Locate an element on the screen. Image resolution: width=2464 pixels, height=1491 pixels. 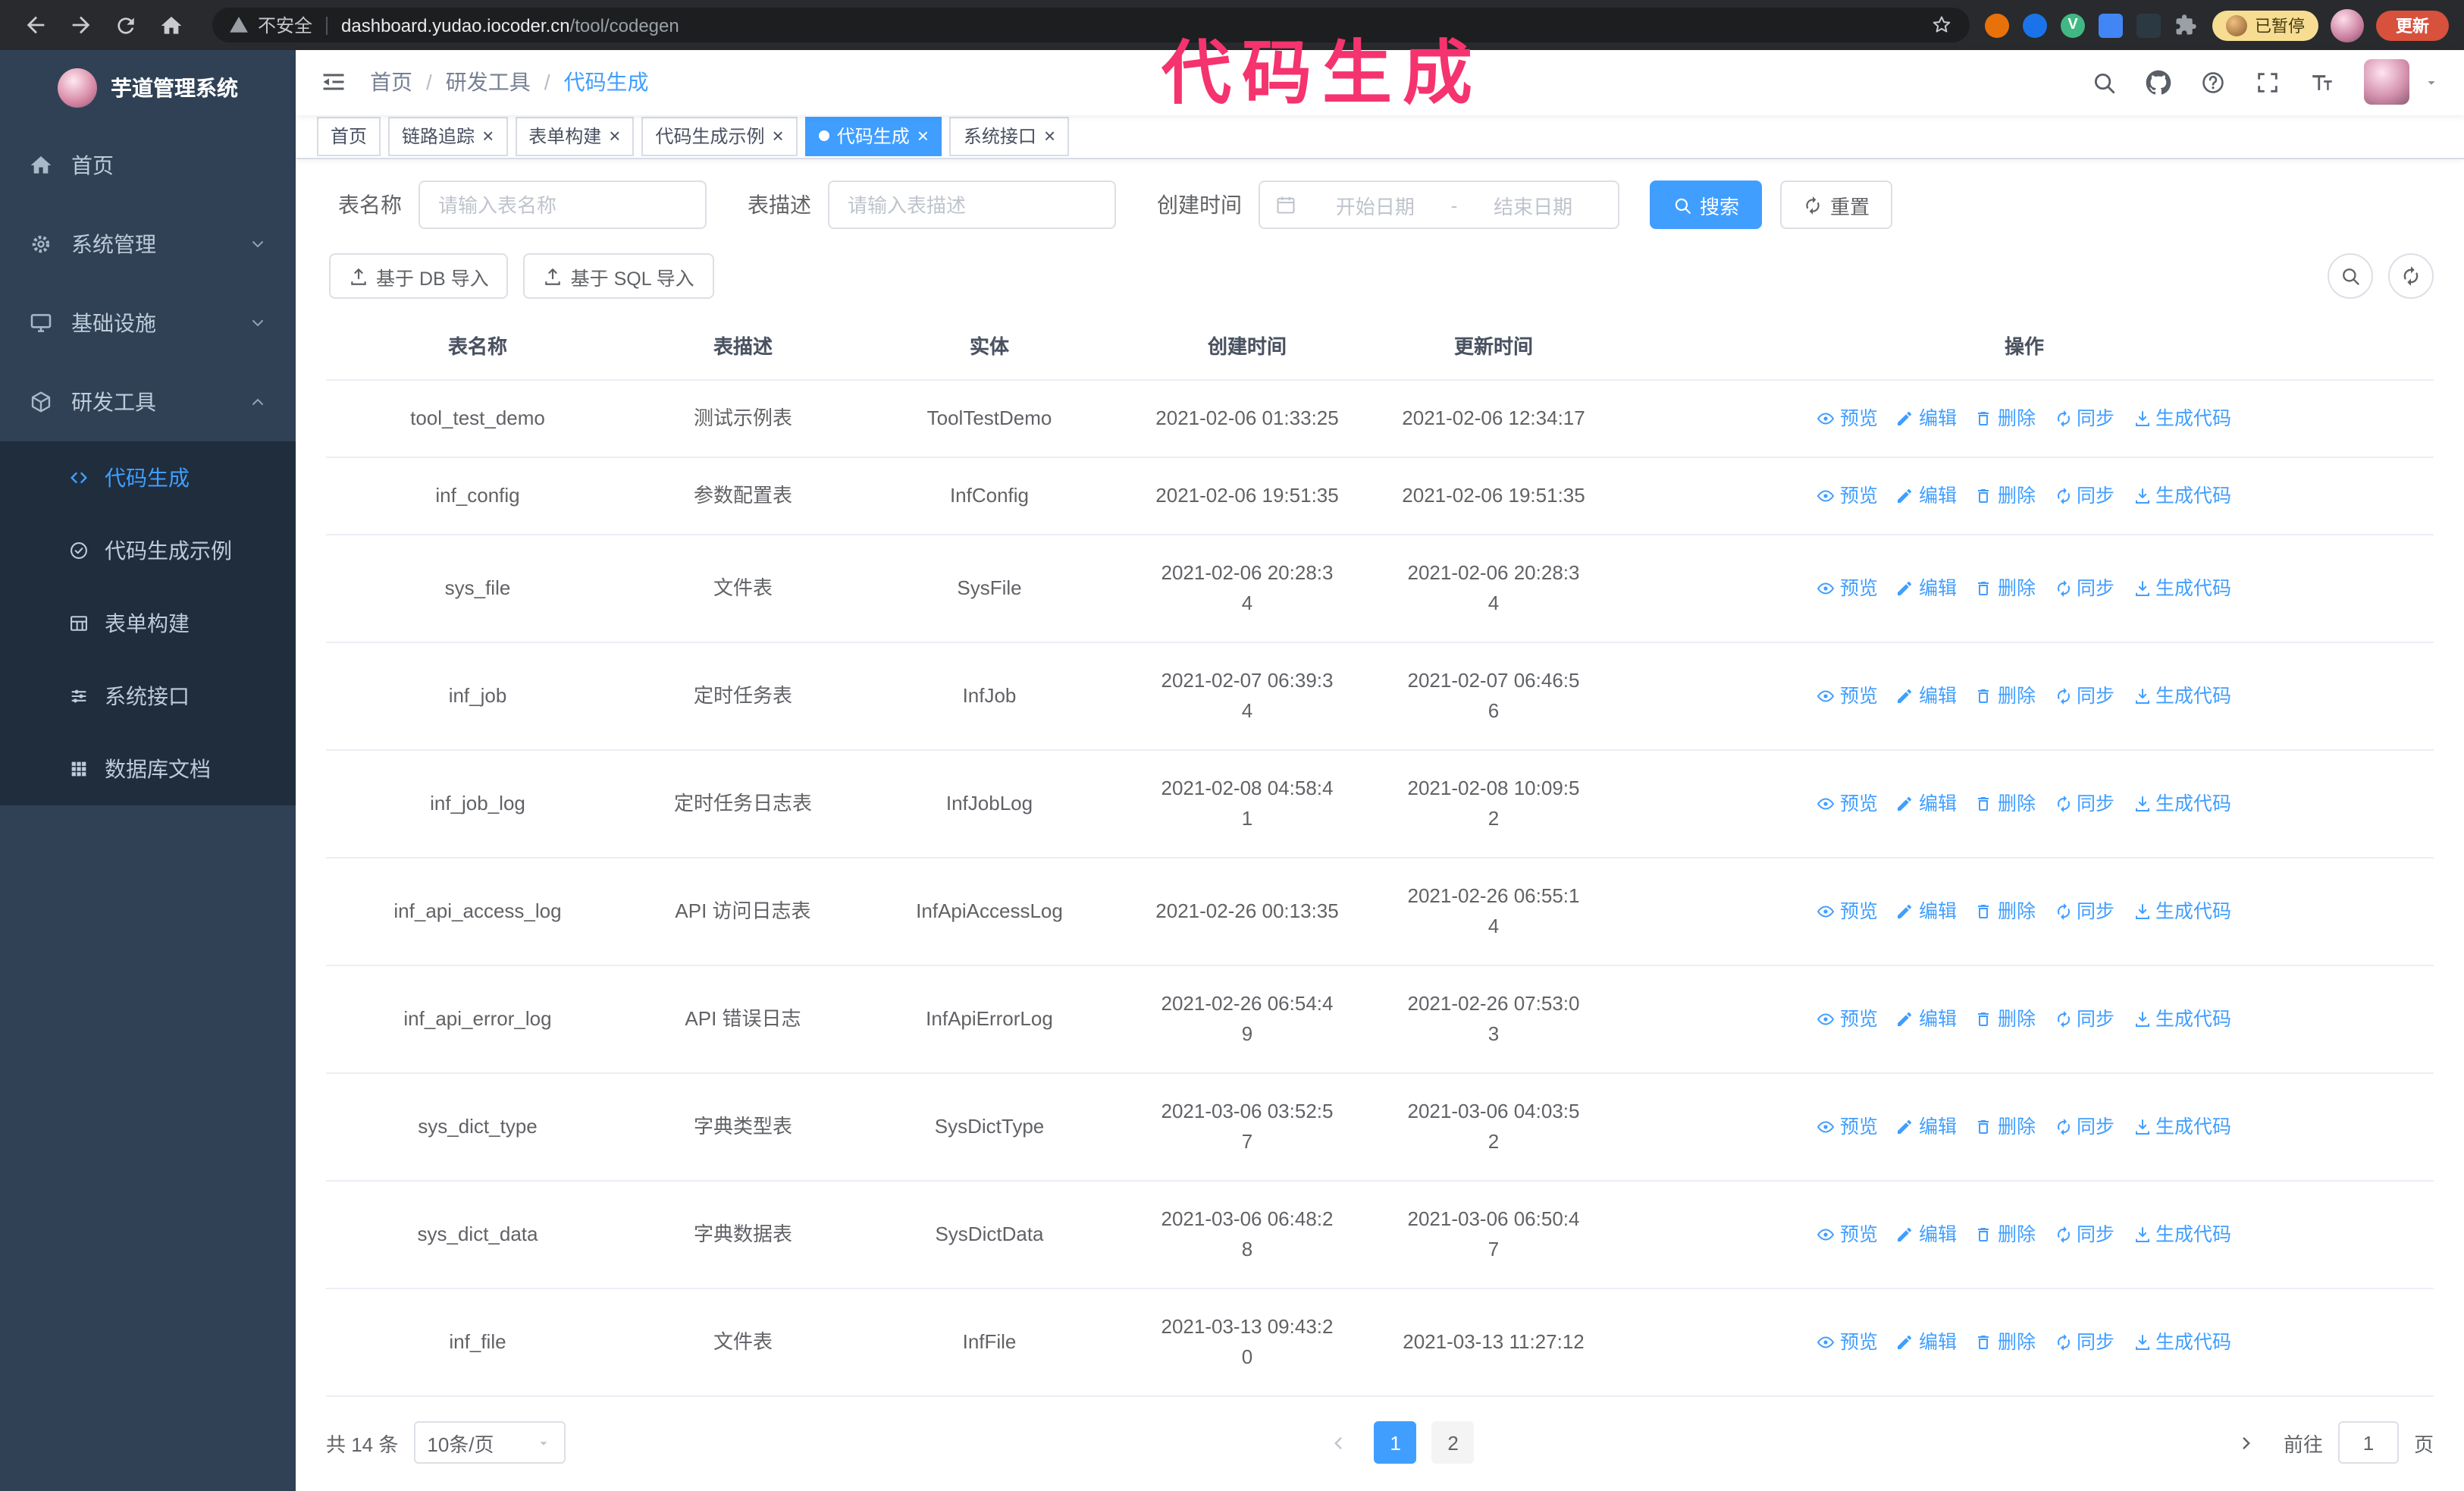
page-button-1: 1 is located at coordinates (1395, 1442).